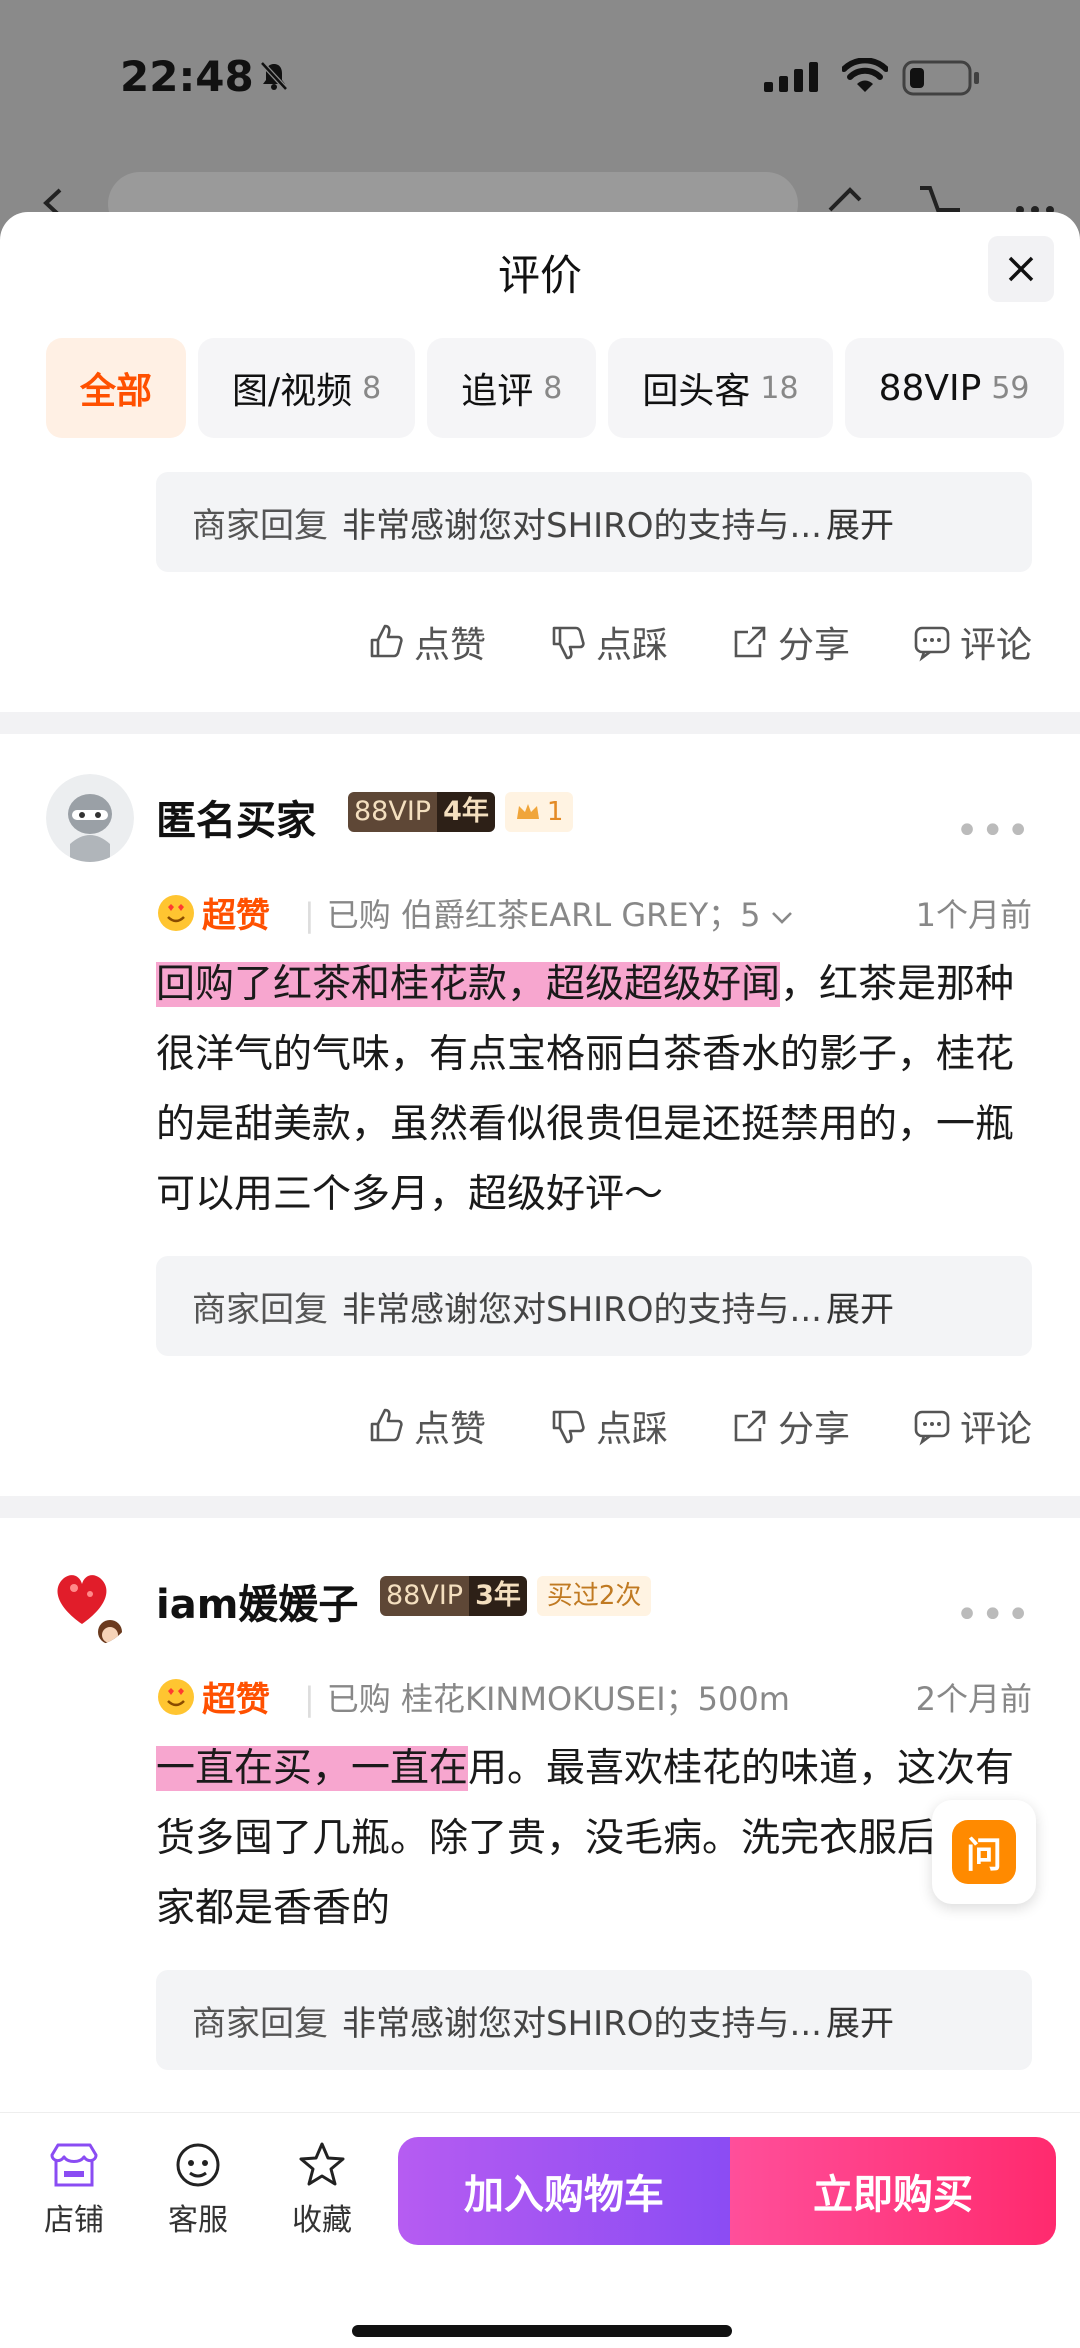 This screenshot has width=1080, height=2348. I want to click on heart-balloon-avatar-icon, so click(90, 1602).